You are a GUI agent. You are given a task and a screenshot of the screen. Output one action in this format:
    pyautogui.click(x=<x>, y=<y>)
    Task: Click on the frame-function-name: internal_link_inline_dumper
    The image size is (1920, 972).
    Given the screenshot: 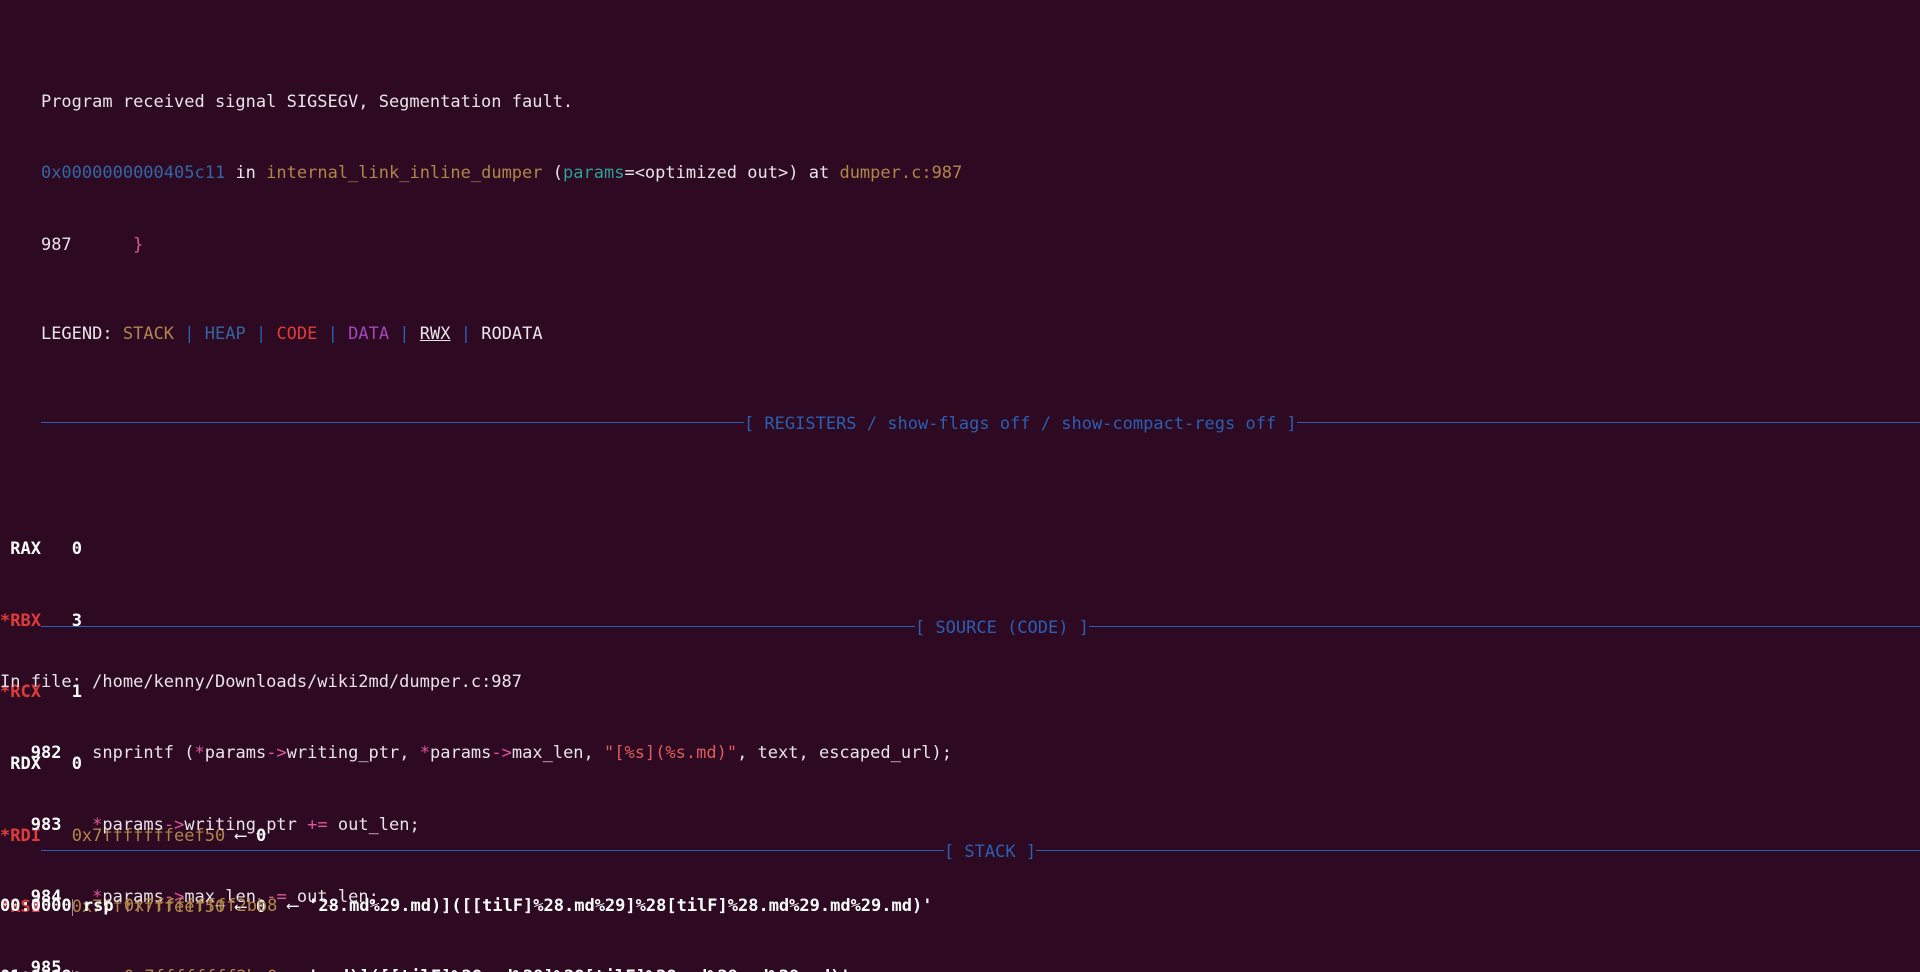 What is the action you would take?
    pyautogui.click(x=404, y=173)
    